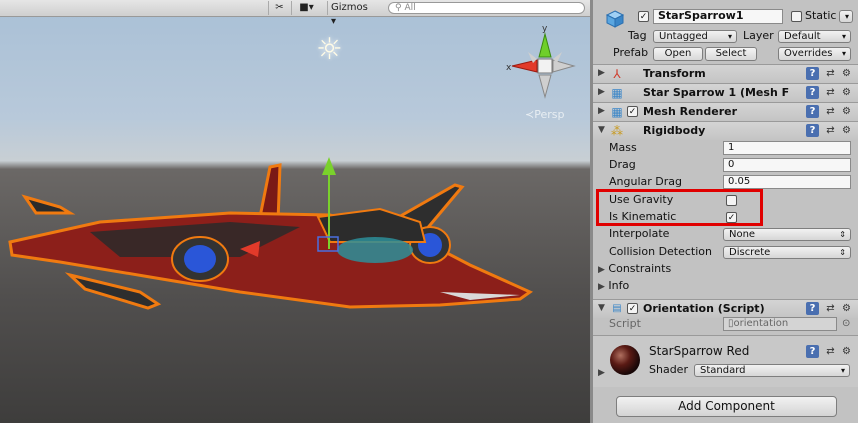 Image resolution: width=858 pixels, height=423 pixels. I want to click on mesh-renderer-enabled-checkbox: ✓, so click(632, 111).